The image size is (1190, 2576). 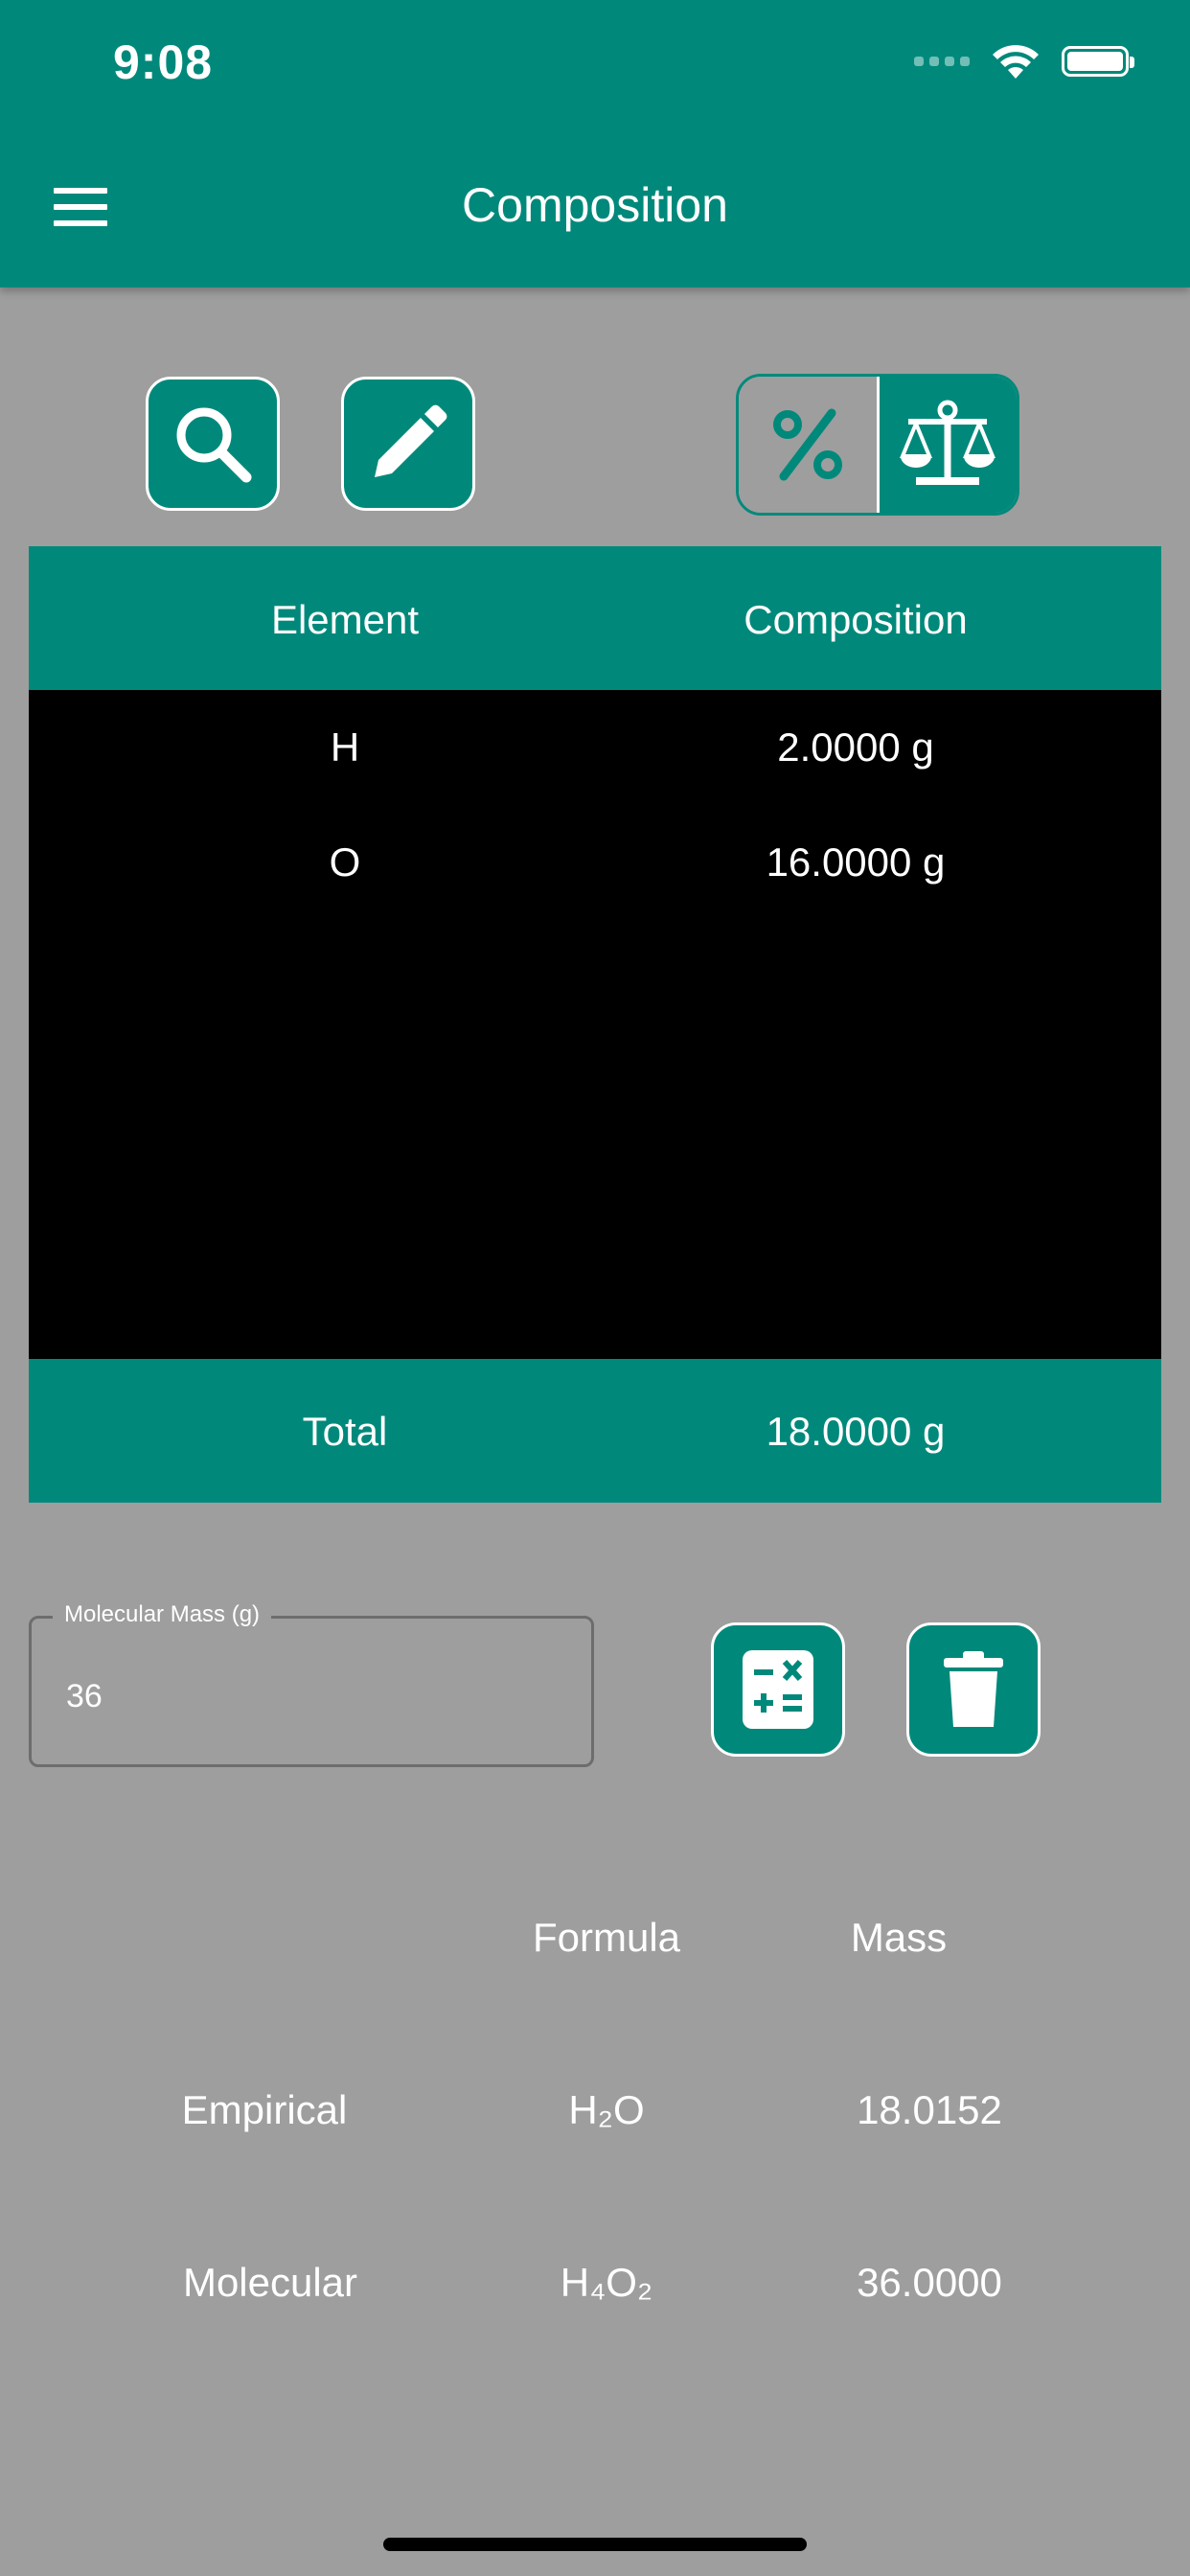 I want to click on pencil-icon, so click(x=411, y=440).